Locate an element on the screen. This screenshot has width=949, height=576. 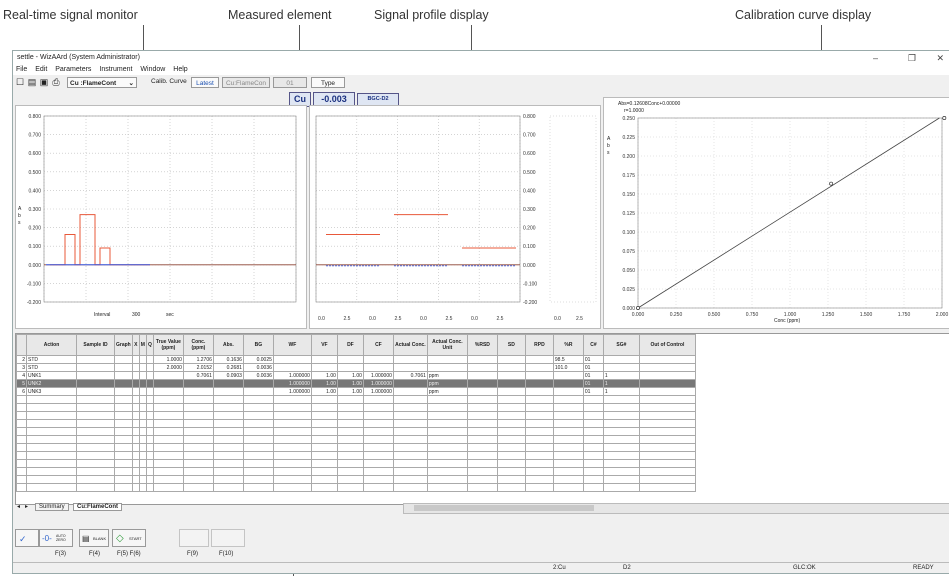
menu-help: Help is located at coordinates (180, 69).